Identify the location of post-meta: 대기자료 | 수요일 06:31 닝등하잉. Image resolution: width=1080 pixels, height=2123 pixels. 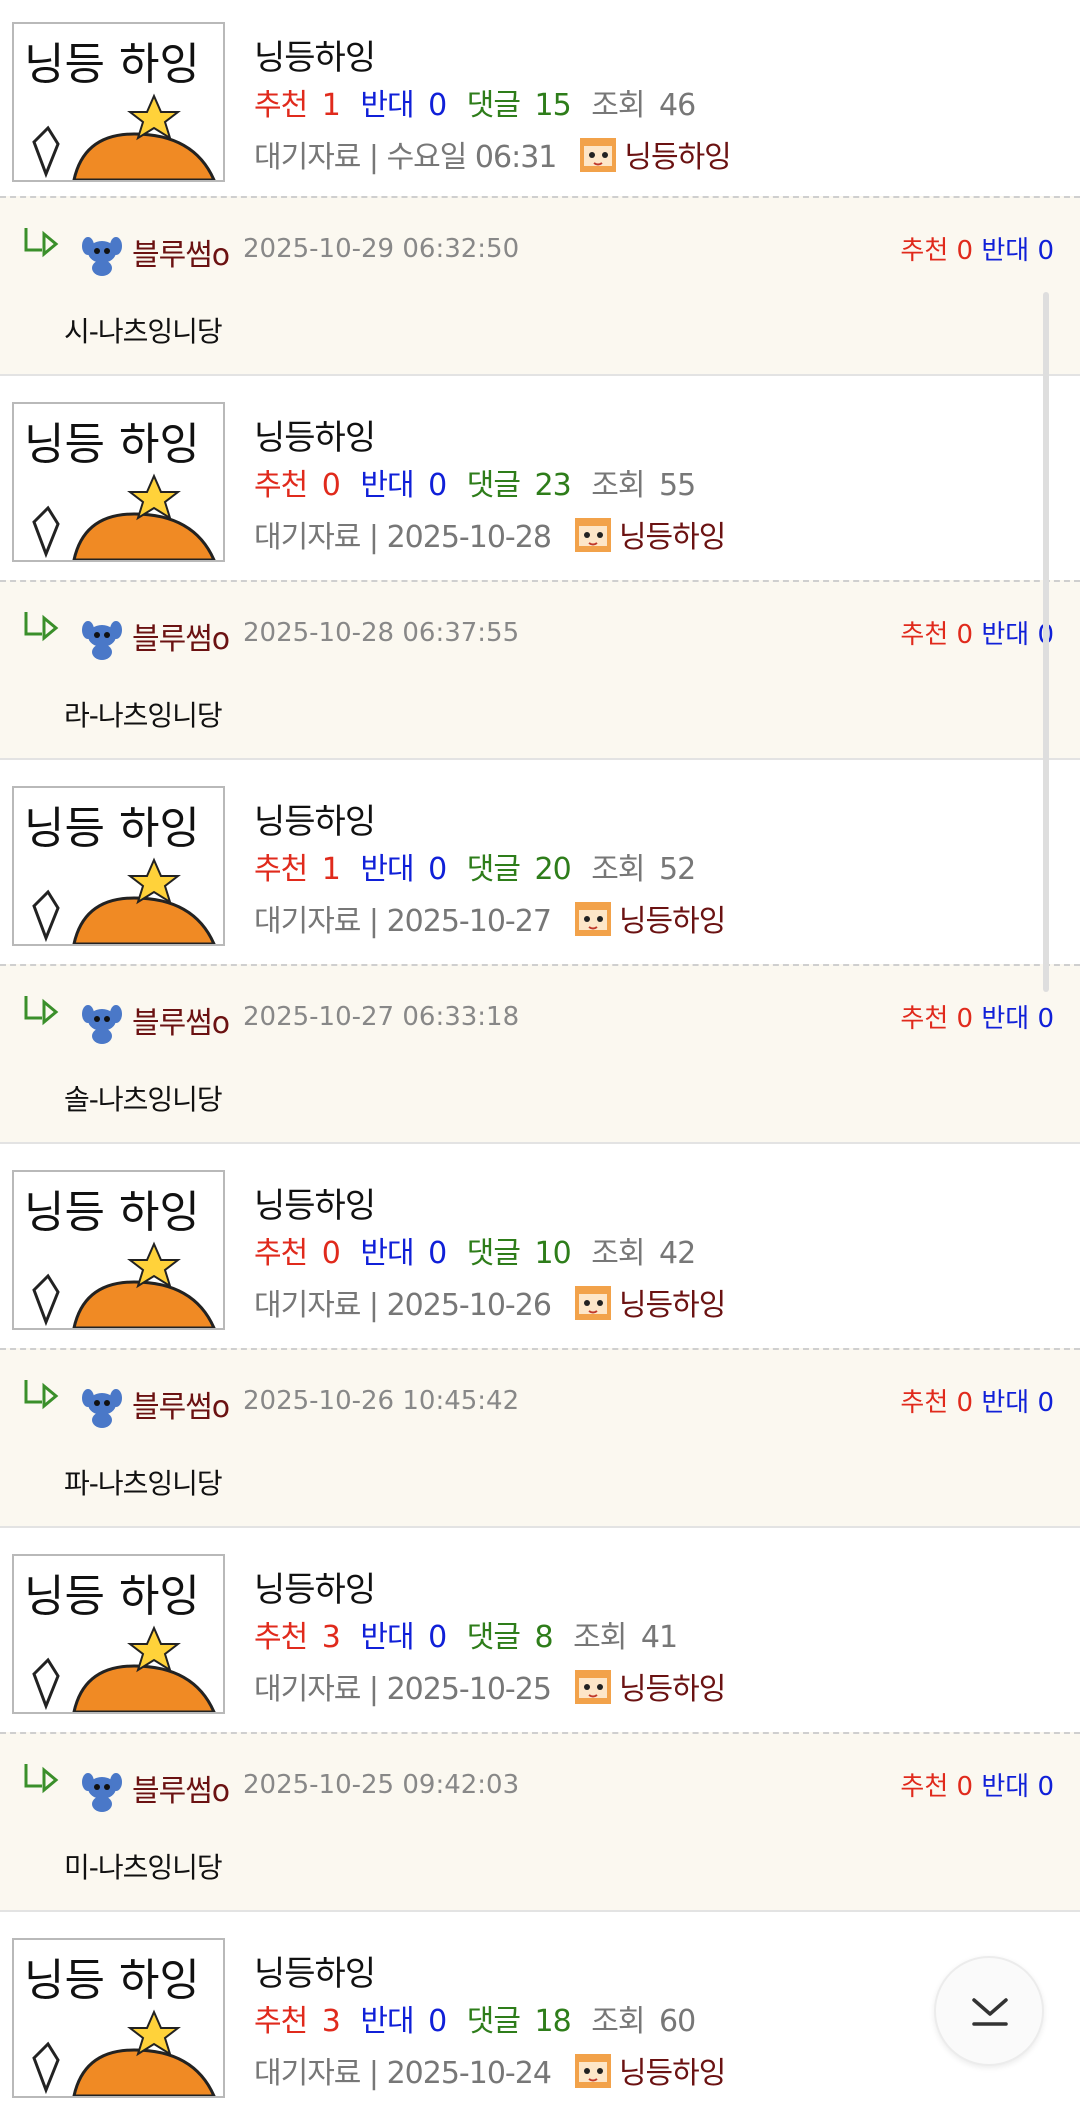
(493, 154).